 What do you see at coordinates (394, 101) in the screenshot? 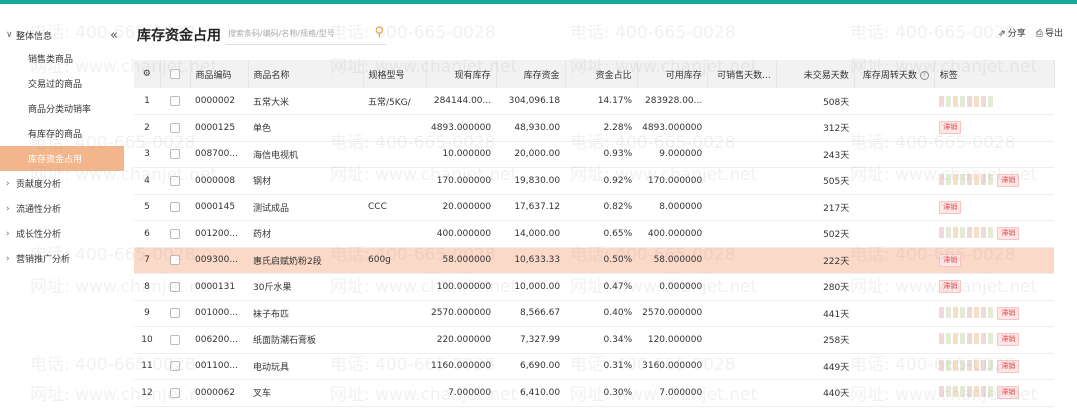
I see `cell-spec: 五常/5KG/` at bounding box center [394, 101].